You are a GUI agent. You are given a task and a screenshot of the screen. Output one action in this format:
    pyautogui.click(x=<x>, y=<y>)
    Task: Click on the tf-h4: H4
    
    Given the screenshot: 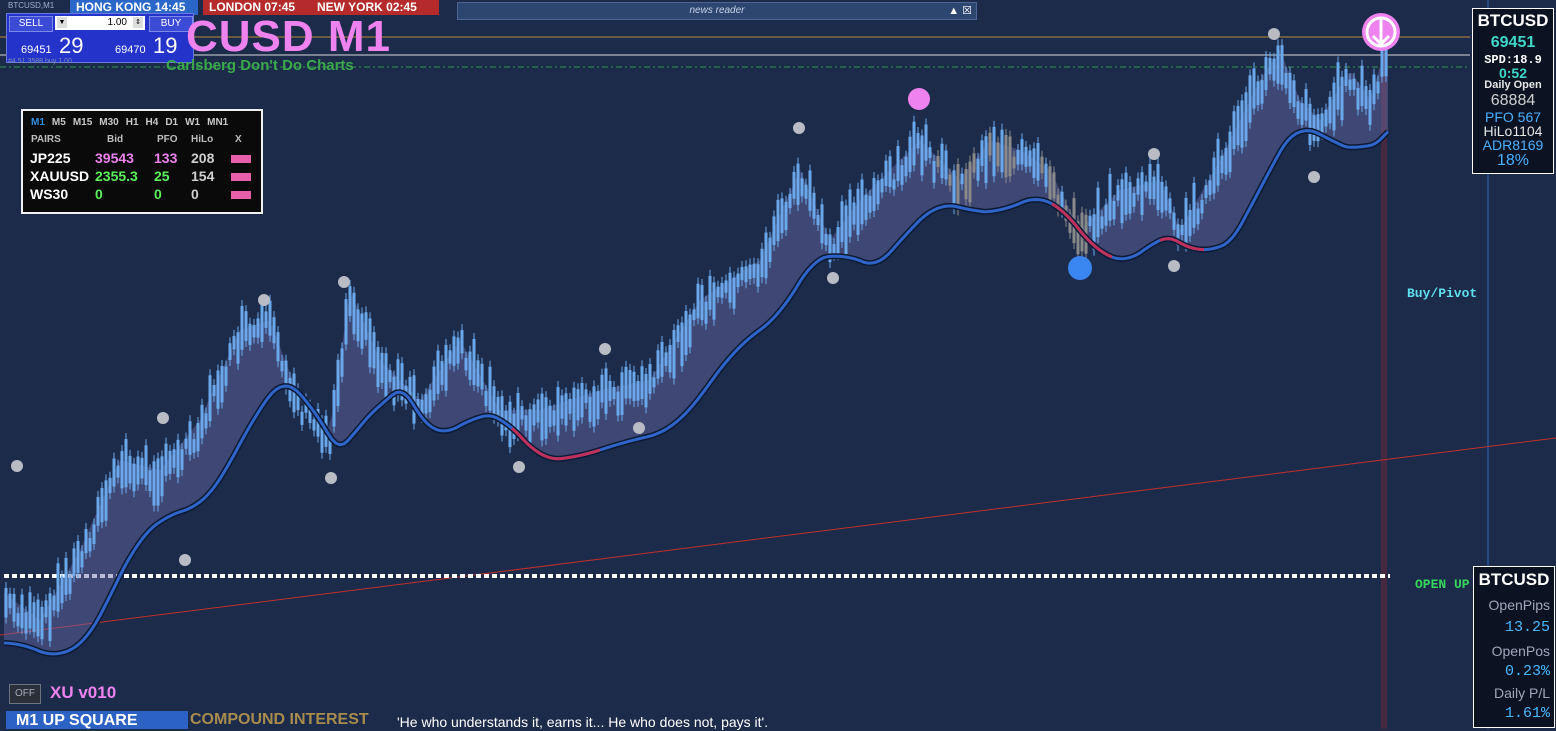 What is the action you would take?
    pyautogui.click(x=152, y=122)
    